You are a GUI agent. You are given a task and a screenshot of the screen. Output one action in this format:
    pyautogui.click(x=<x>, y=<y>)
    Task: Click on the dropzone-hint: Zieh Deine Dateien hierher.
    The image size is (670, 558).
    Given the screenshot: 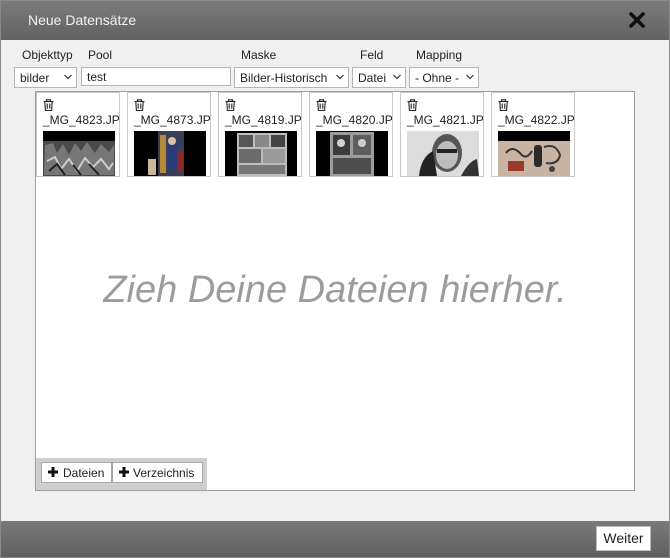 What is the action you would take?
    pyautogui.click(x=335, y=290)
    